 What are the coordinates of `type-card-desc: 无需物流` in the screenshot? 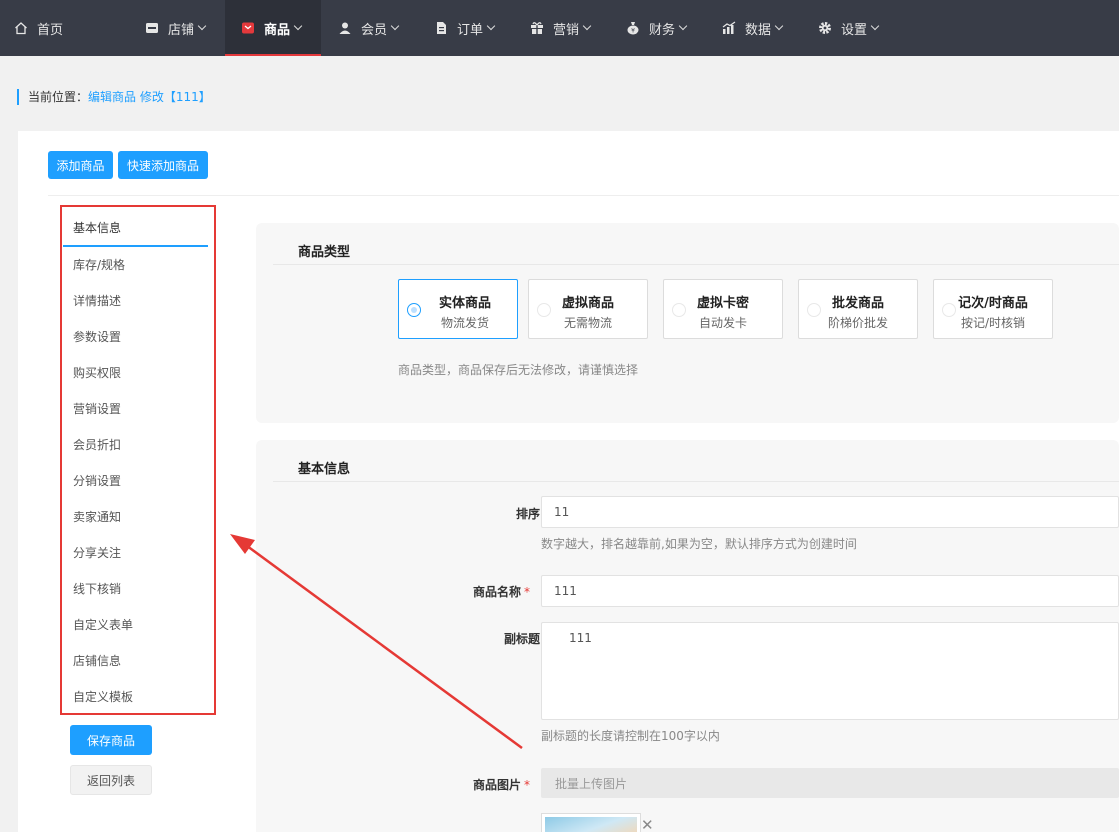 It's located at (587, 323).